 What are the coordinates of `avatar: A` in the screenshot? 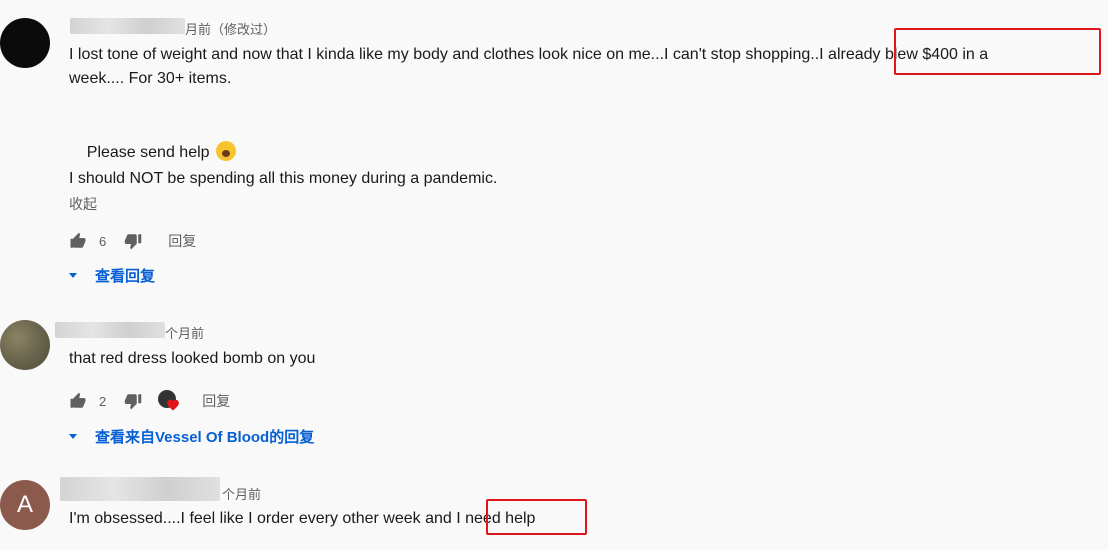 It's located at (25, 505).